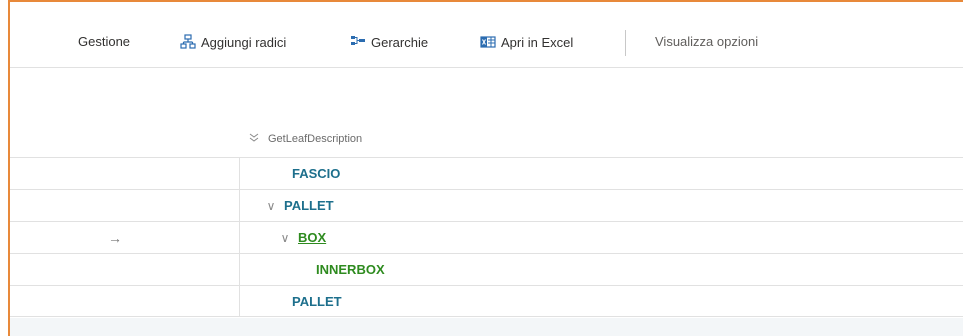 The image size is (963, 336). Describe the element at coordinates (316, 173) in the screenshot. I see `row-label: FASCIO` at that location.